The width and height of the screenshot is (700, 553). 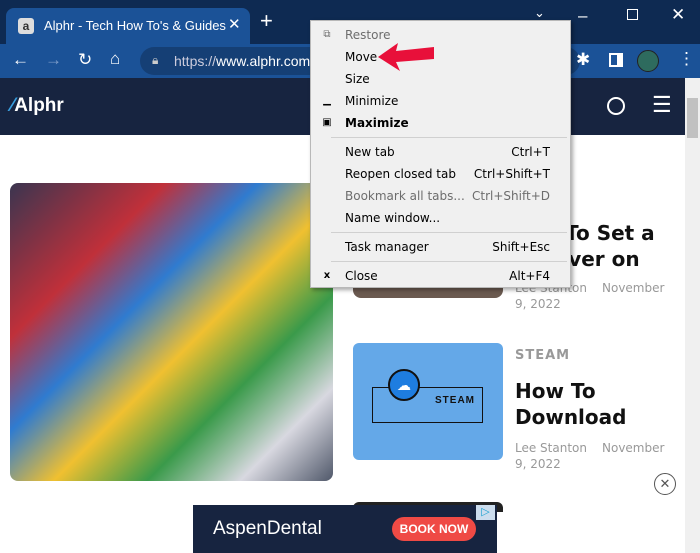 I want to click on restore-icon: ⧉, so click(x=327, y=34).